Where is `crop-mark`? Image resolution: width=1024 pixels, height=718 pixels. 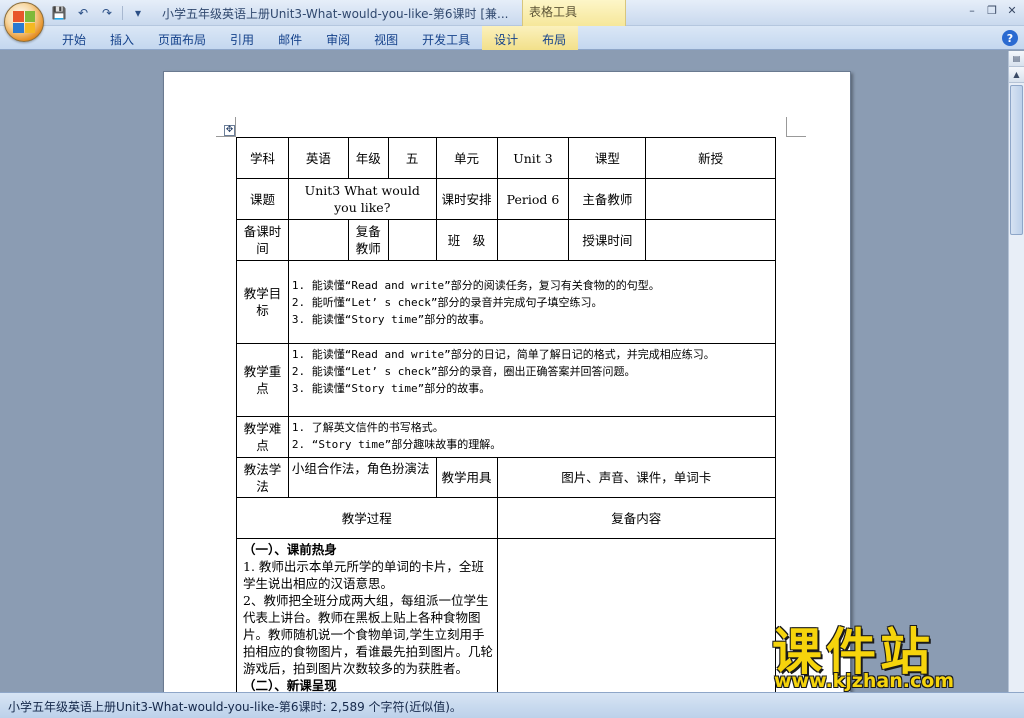 crop-mark is located at coordinates (796, 127).